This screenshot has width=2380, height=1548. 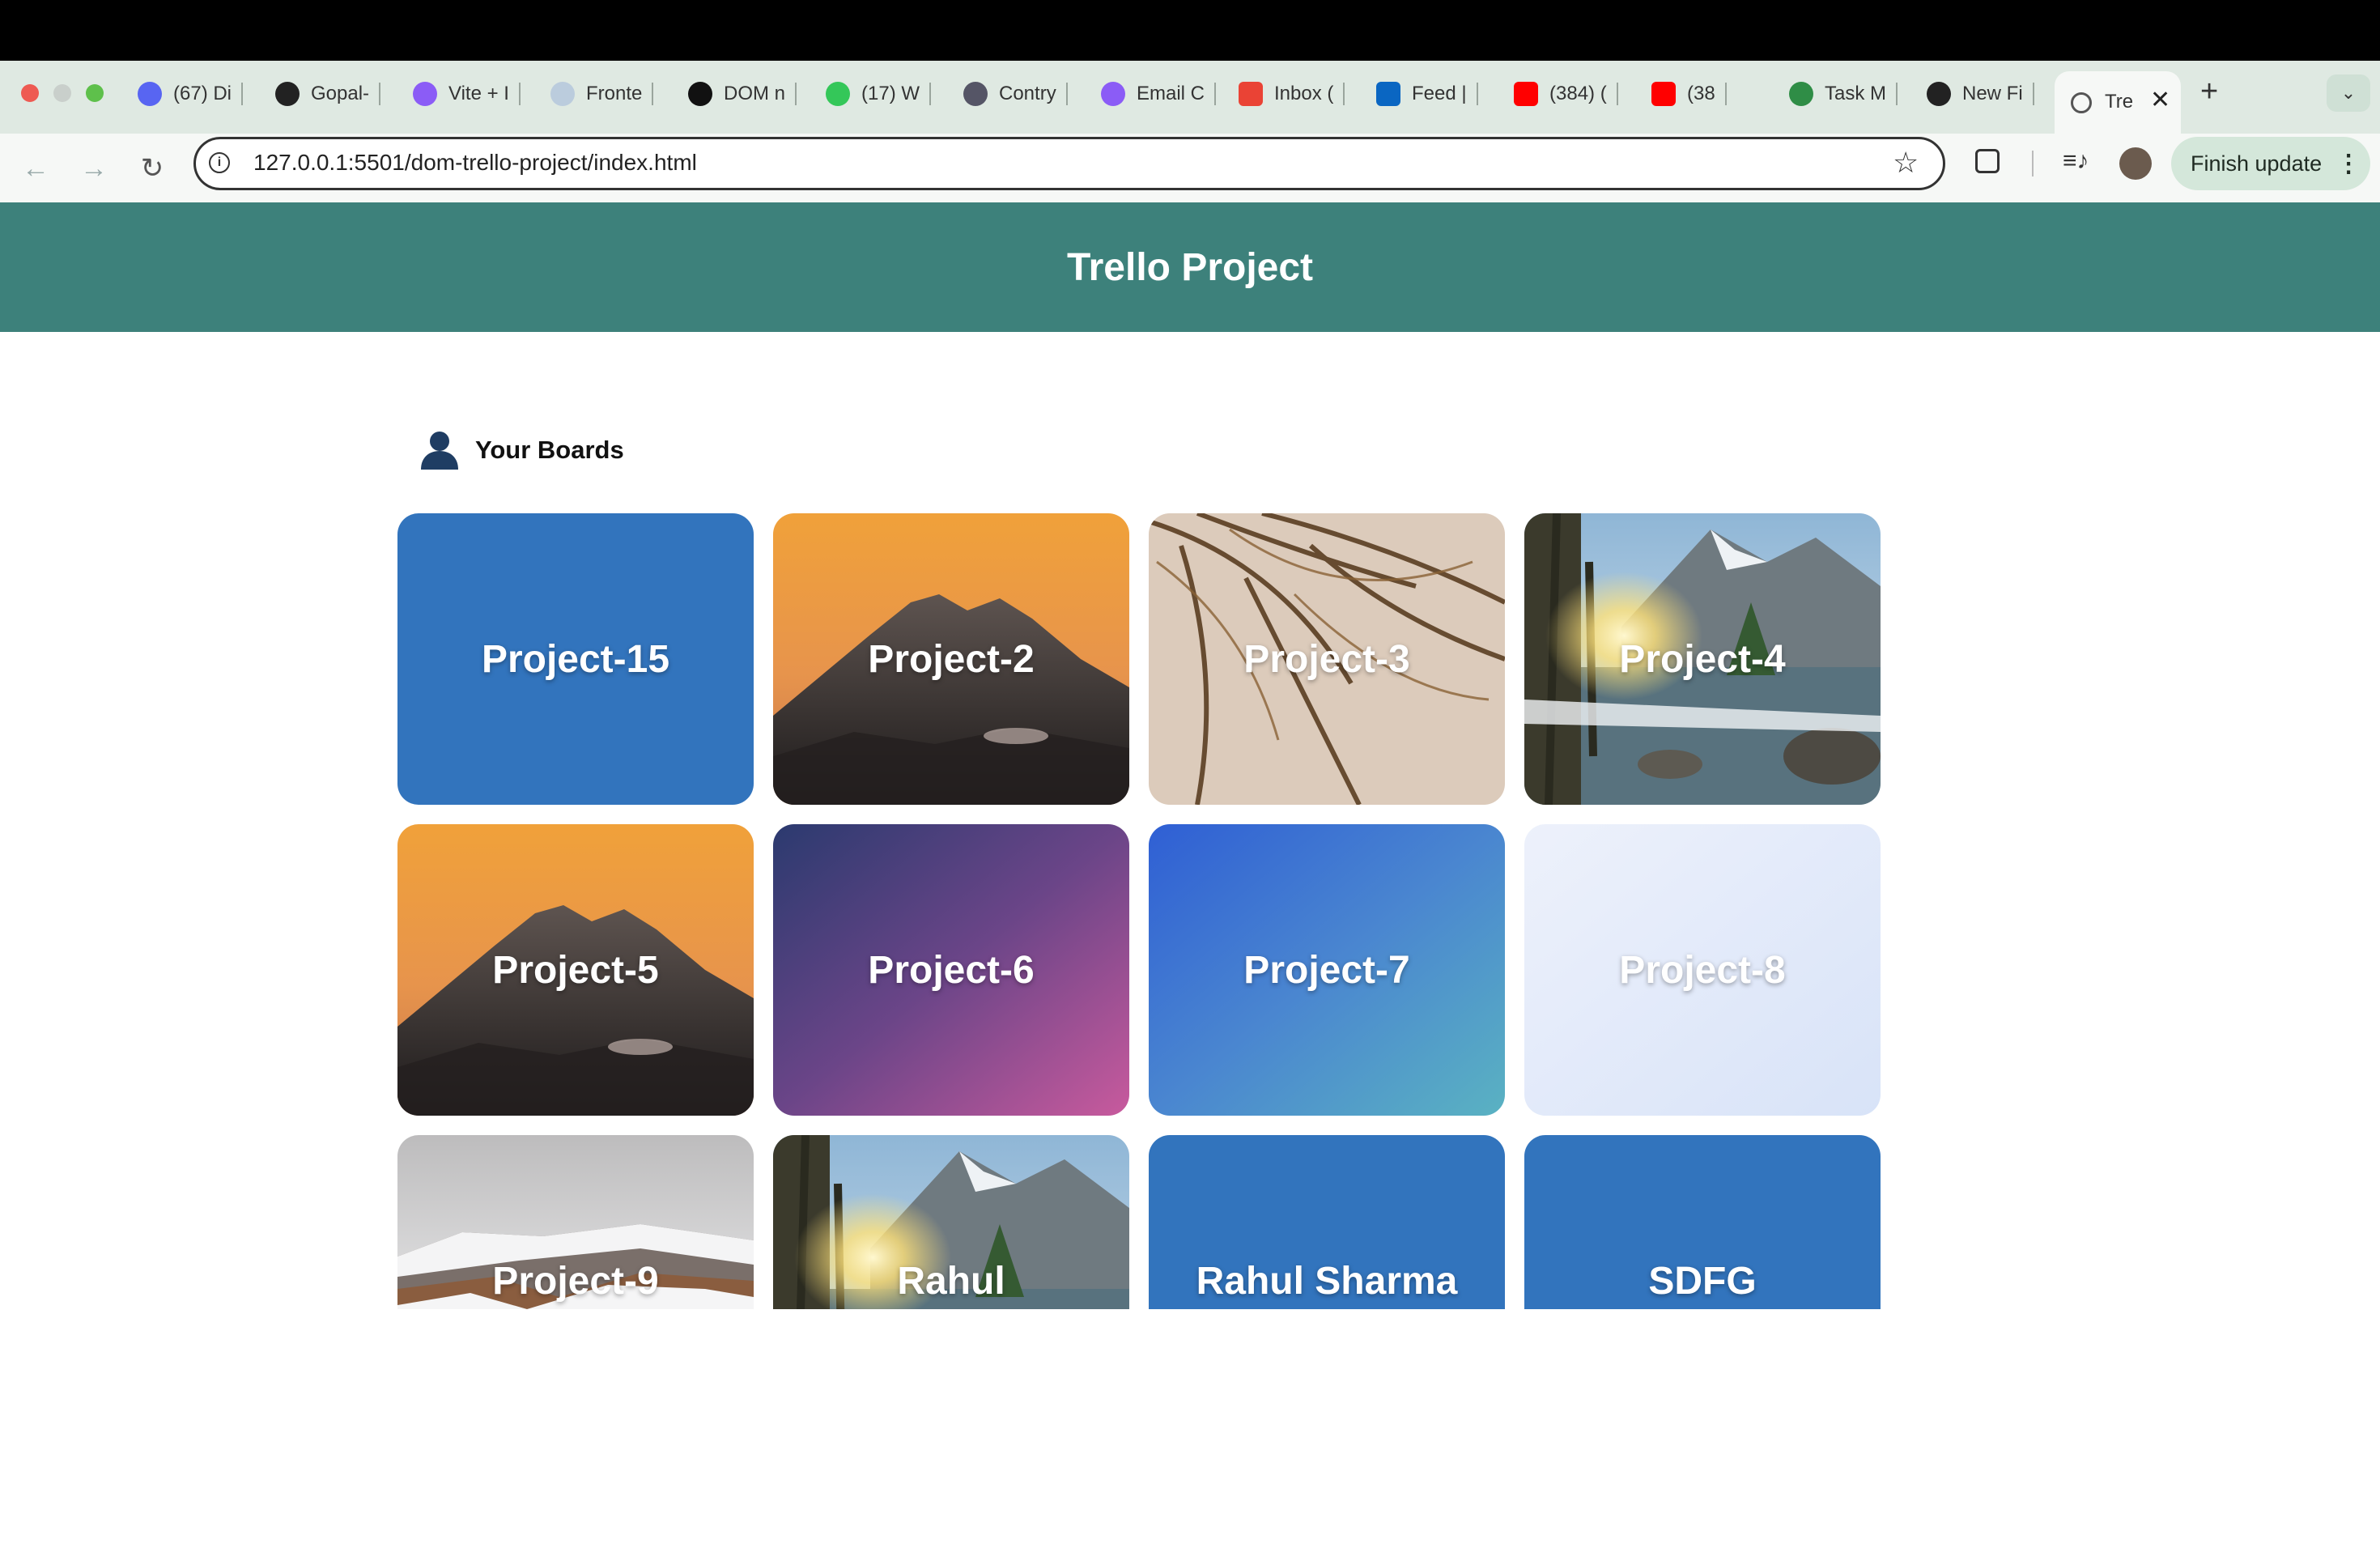 I want to click on tab-4: Fronte, so click(x=602, y=94).